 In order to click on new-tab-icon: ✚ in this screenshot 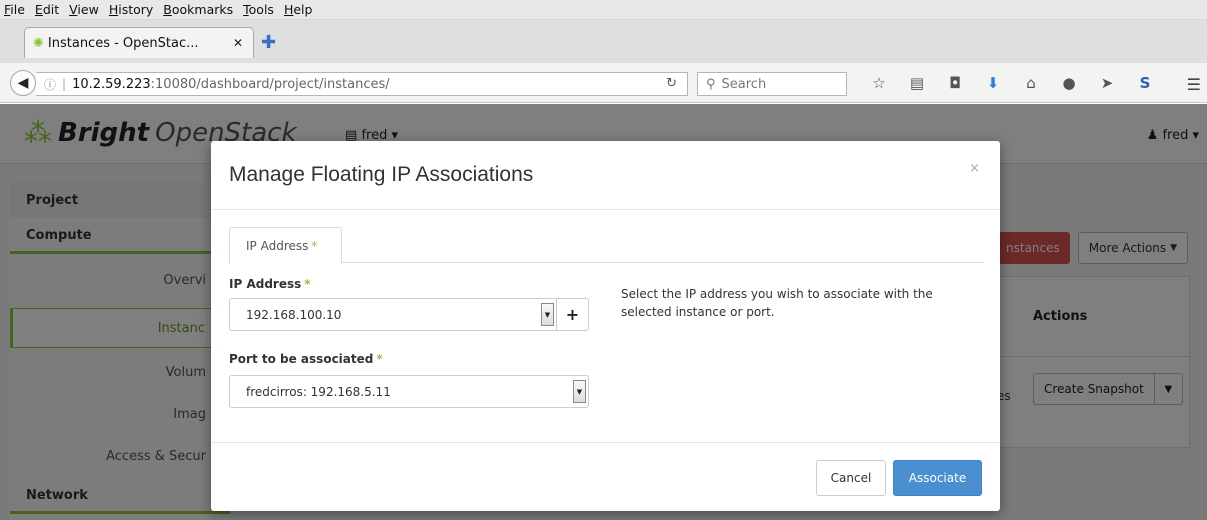, I will do `click(268, 42)`.